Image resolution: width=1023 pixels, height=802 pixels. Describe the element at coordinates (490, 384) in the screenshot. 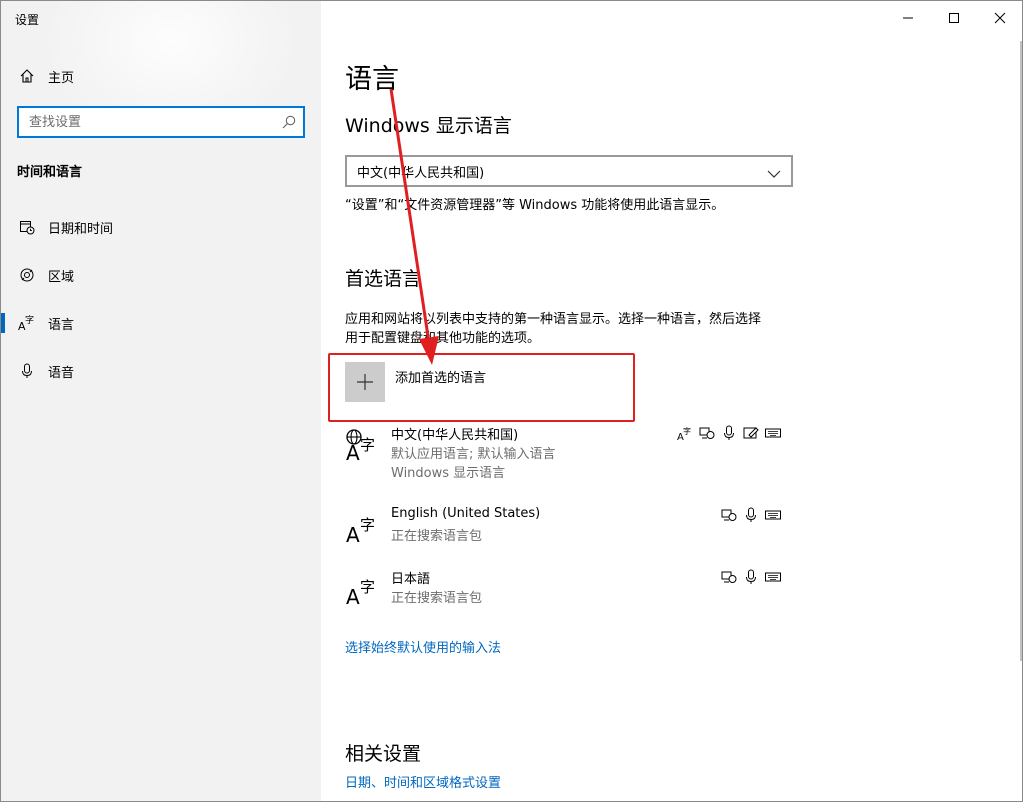

I see `add-language-button: 添加首选的语言` at that location.